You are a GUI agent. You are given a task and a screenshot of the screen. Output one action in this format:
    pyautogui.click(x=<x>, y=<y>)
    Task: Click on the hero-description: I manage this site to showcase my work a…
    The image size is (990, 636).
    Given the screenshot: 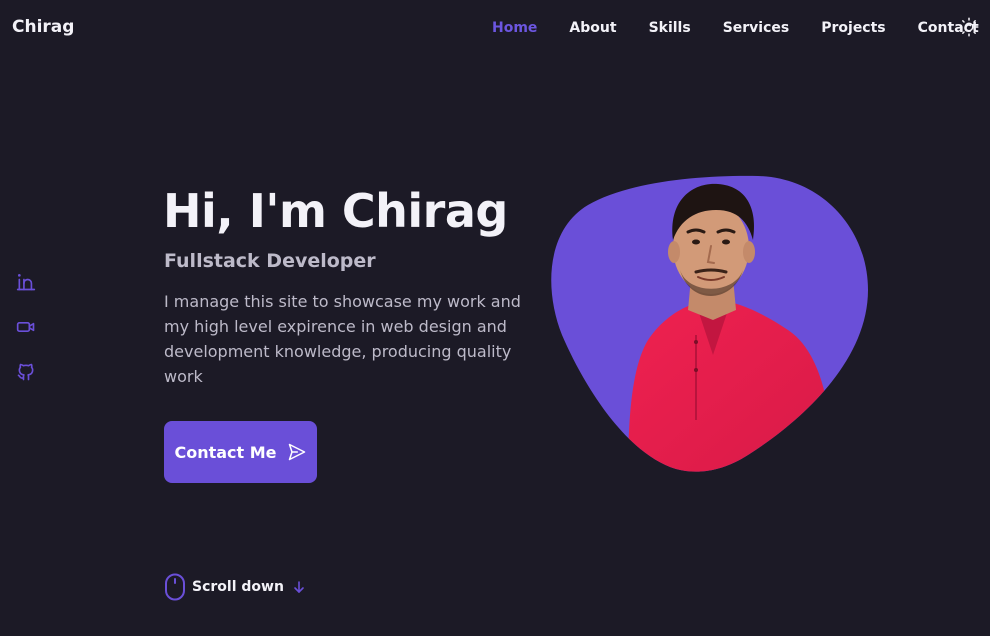 What is the action you would take?
    pyautogui.click(x=342, y=339)
    